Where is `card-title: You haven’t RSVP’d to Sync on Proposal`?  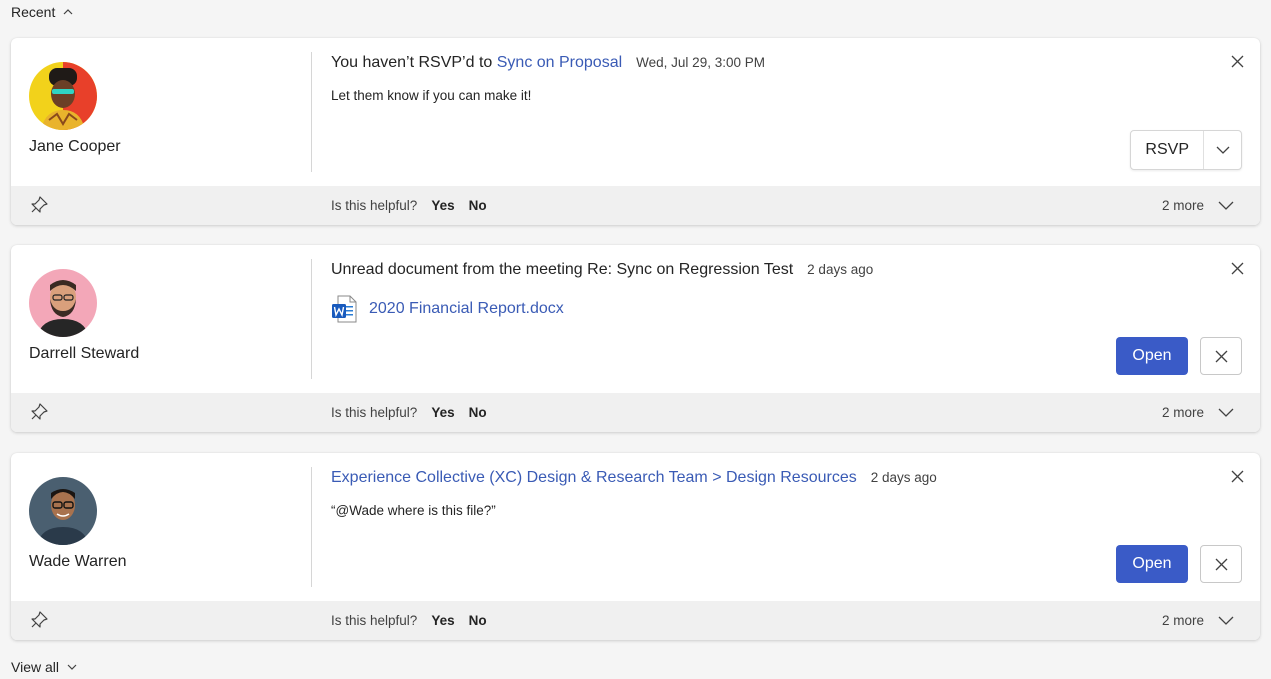 card-title: You haven’t RSVP’d to Sync on Proposal is located at coordinates (477, 62).